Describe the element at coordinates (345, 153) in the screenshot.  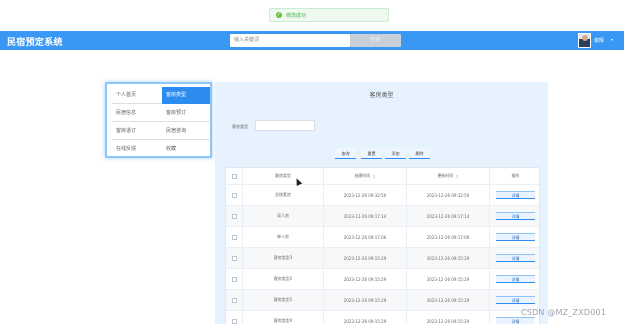
I see `query-button: 查询` at that location.